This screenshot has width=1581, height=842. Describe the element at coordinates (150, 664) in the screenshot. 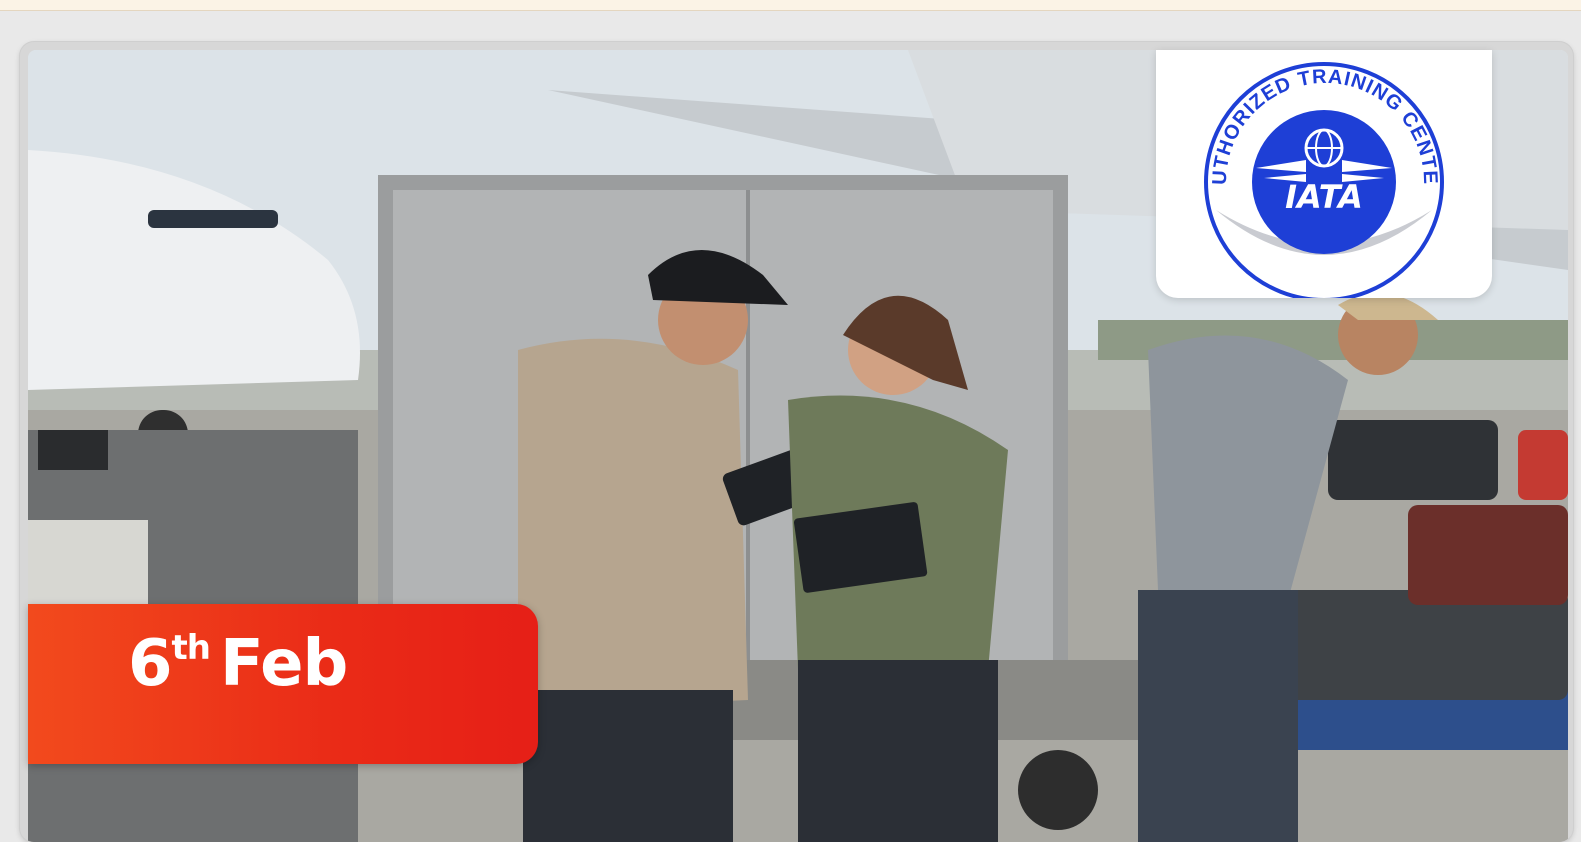

I see `date-day: 6` at that location.